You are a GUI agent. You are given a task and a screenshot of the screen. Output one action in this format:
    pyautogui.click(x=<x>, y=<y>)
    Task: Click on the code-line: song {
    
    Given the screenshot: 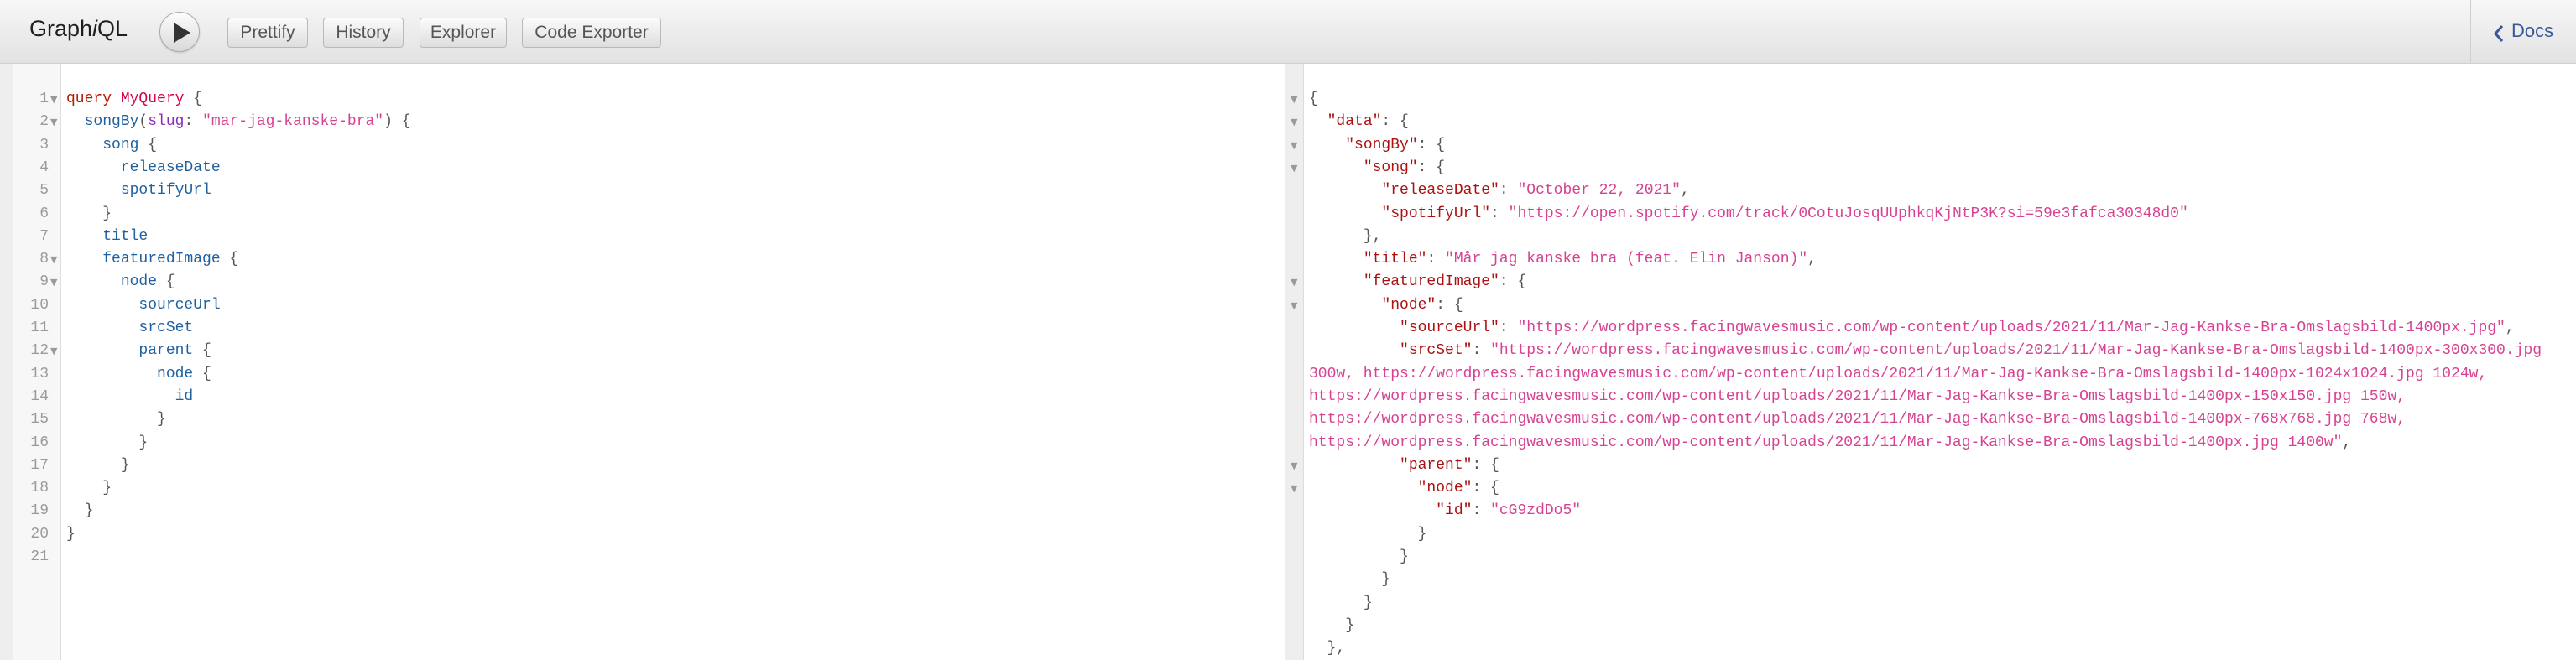 What is the action you would take?
    pyautogui.click(x=130, y=145)
    